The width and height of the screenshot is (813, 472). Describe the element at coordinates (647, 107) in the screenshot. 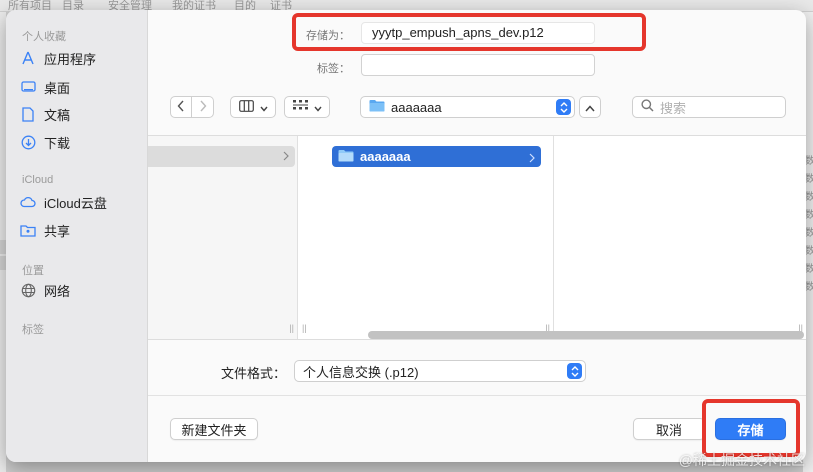

I see `search-icon` at that location.